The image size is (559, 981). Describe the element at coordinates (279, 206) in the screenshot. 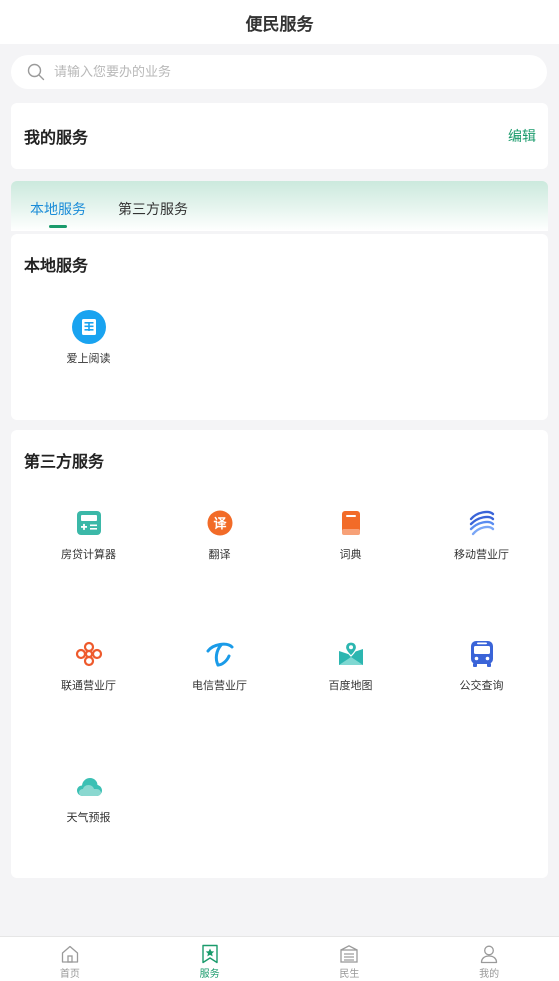

I see `service-tabs: 本地服务 第三方服务` at that location.